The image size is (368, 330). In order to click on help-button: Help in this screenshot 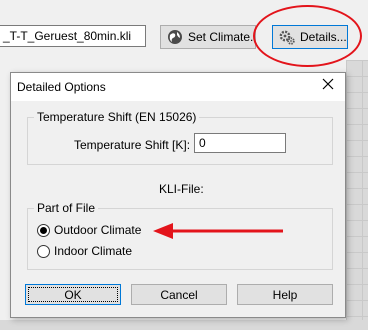, I will do `click(285, 294)`.